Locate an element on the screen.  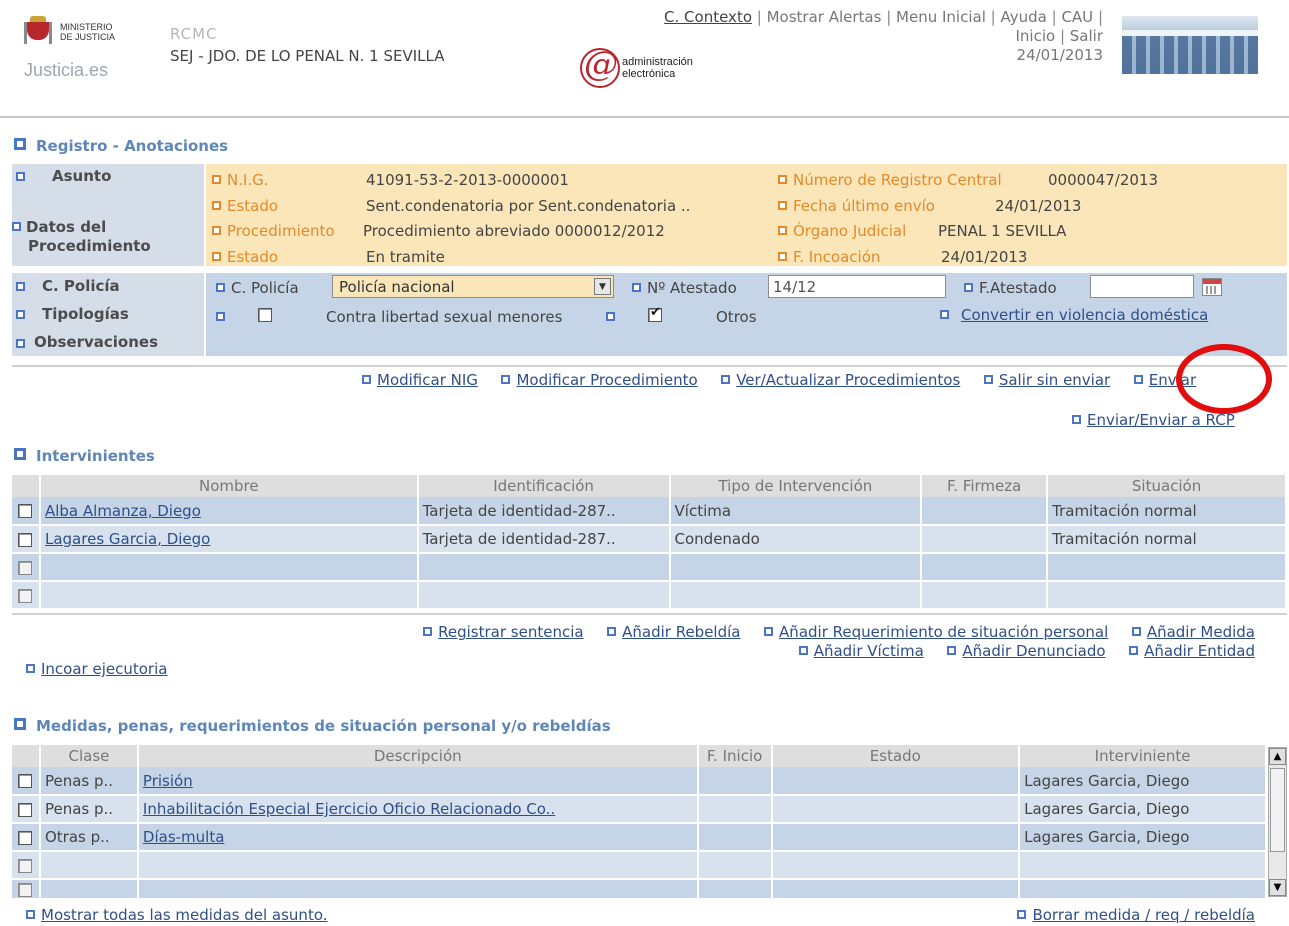
tipo-cell: Víctima is located at coordinates (796, 511).